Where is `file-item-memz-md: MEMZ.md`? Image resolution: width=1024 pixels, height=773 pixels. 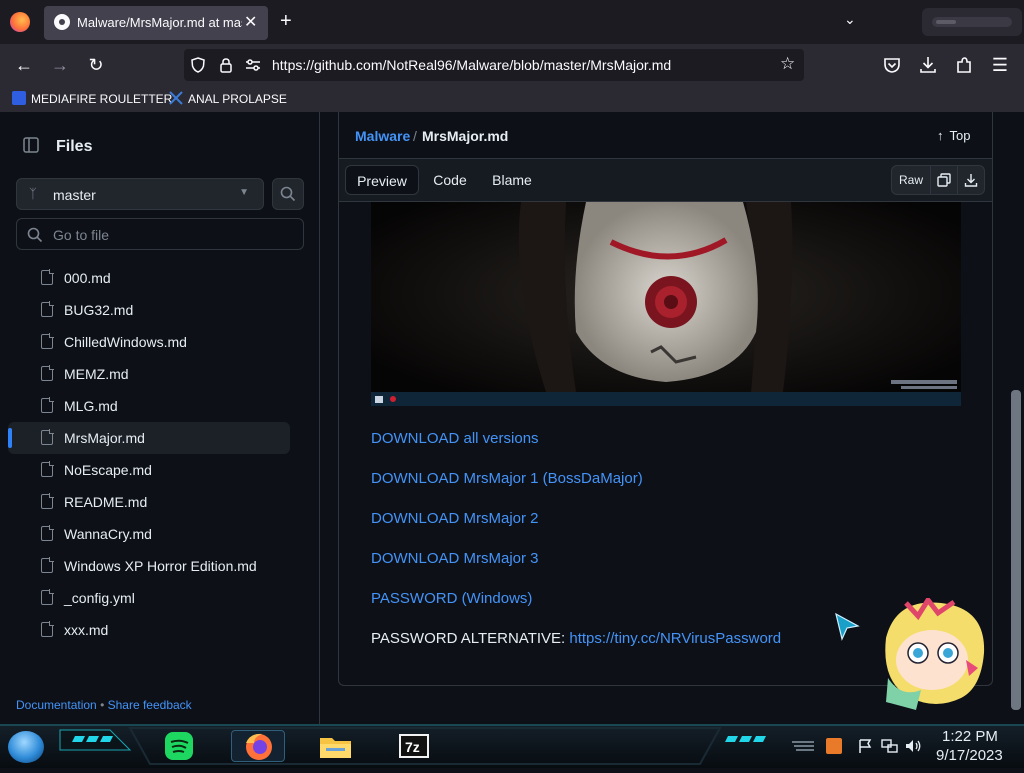
file-item-memz-md: MEMZ.md is located at coordinates (149, 374).